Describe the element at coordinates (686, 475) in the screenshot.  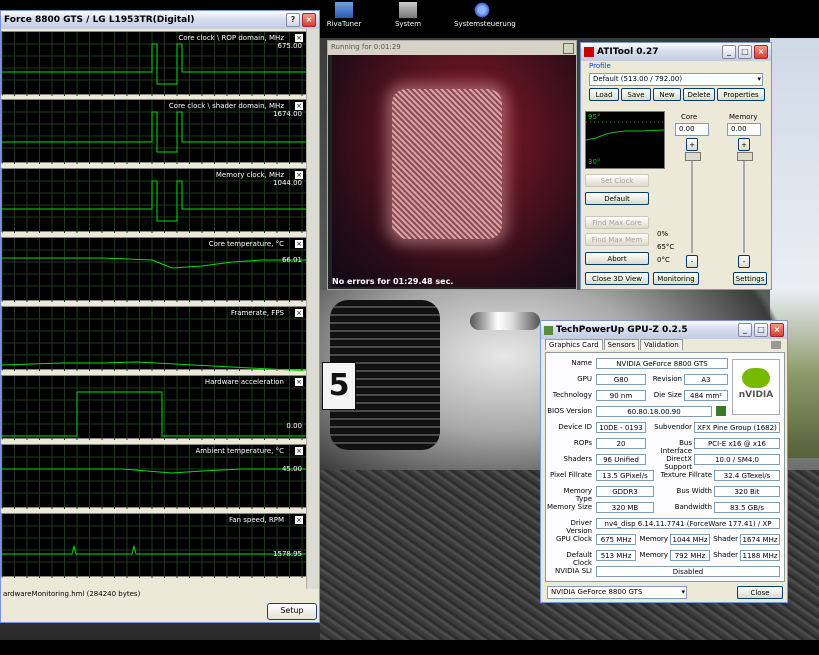
I see `texture-fillrate-label: Texture Fillrate` at that location.